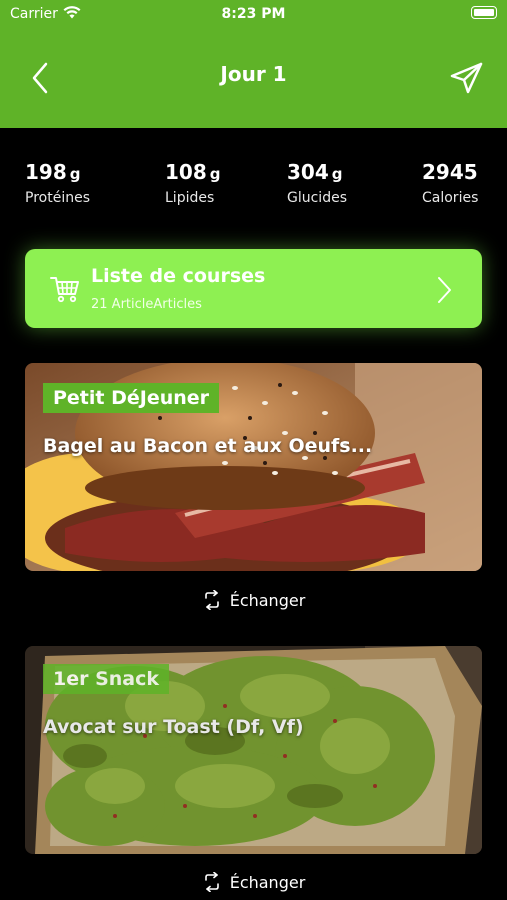 This screenshot has width=507, height=900. What do you see at coordinates (186, 172) in the screenshot?
I see `macro-value: 108` at bounding box center [186, 172].